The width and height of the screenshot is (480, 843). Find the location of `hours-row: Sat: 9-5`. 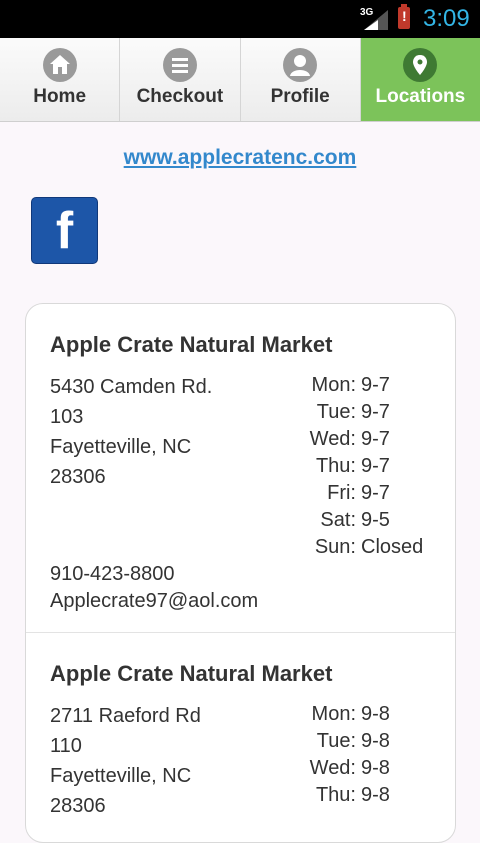

hours-row: Sat: 9-5 is located at coordinates (351, 520).